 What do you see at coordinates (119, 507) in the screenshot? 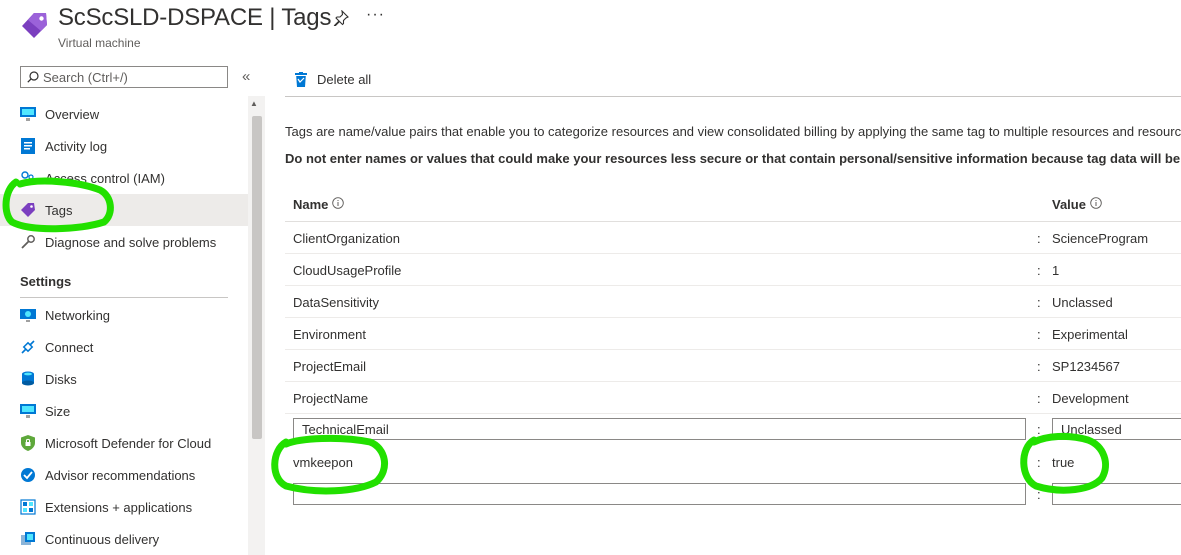
I see `sidebar-item-label: Extensions + applications` at bounding box center [119, 507].